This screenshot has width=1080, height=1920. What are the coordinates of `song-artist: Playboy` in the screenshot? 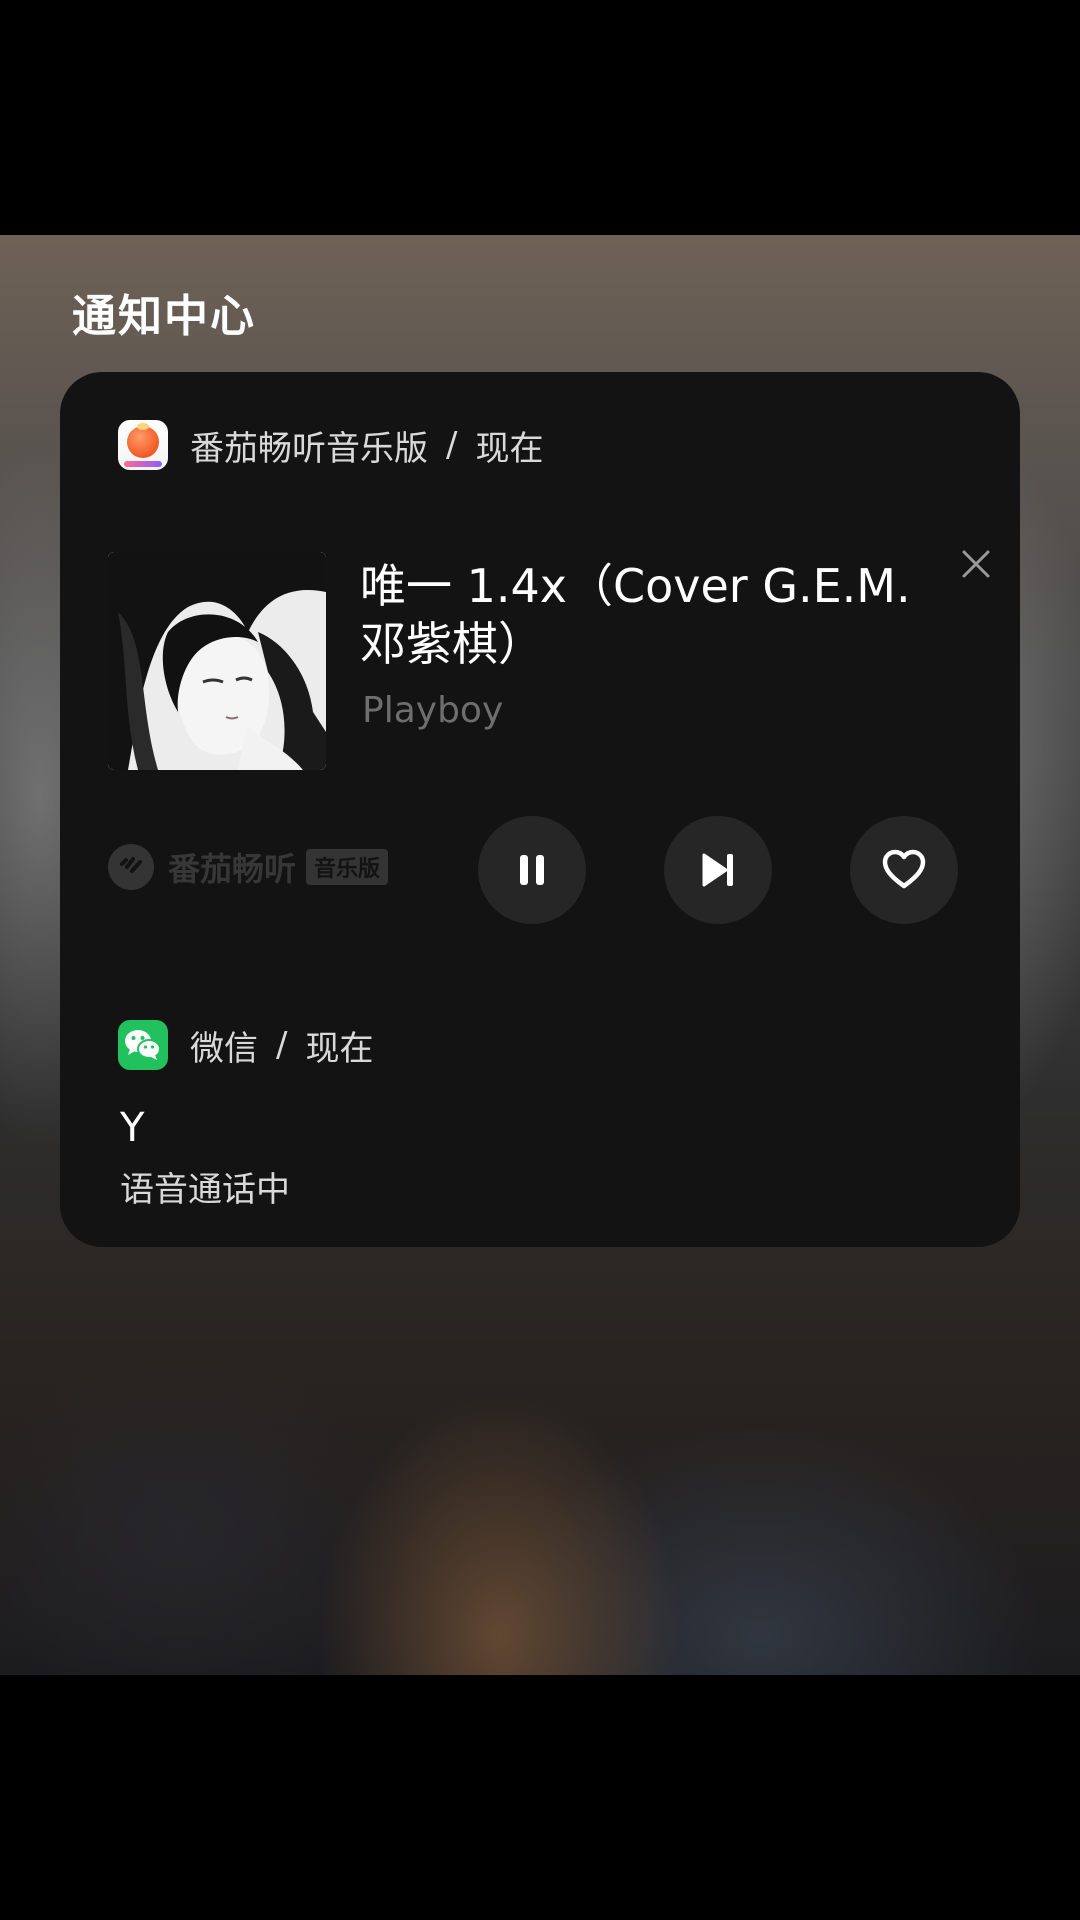 It's located at (433, 710).